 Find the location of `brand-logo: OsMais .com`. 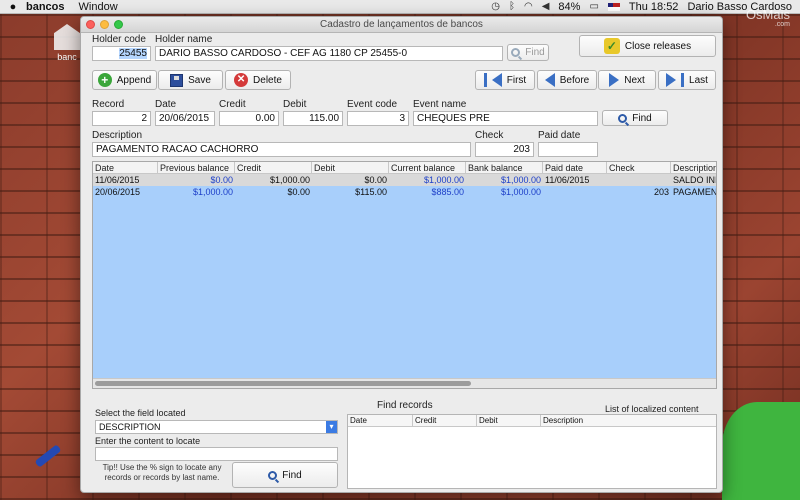

brand-logo: OsMais .com is located at coordinates (768, 19).